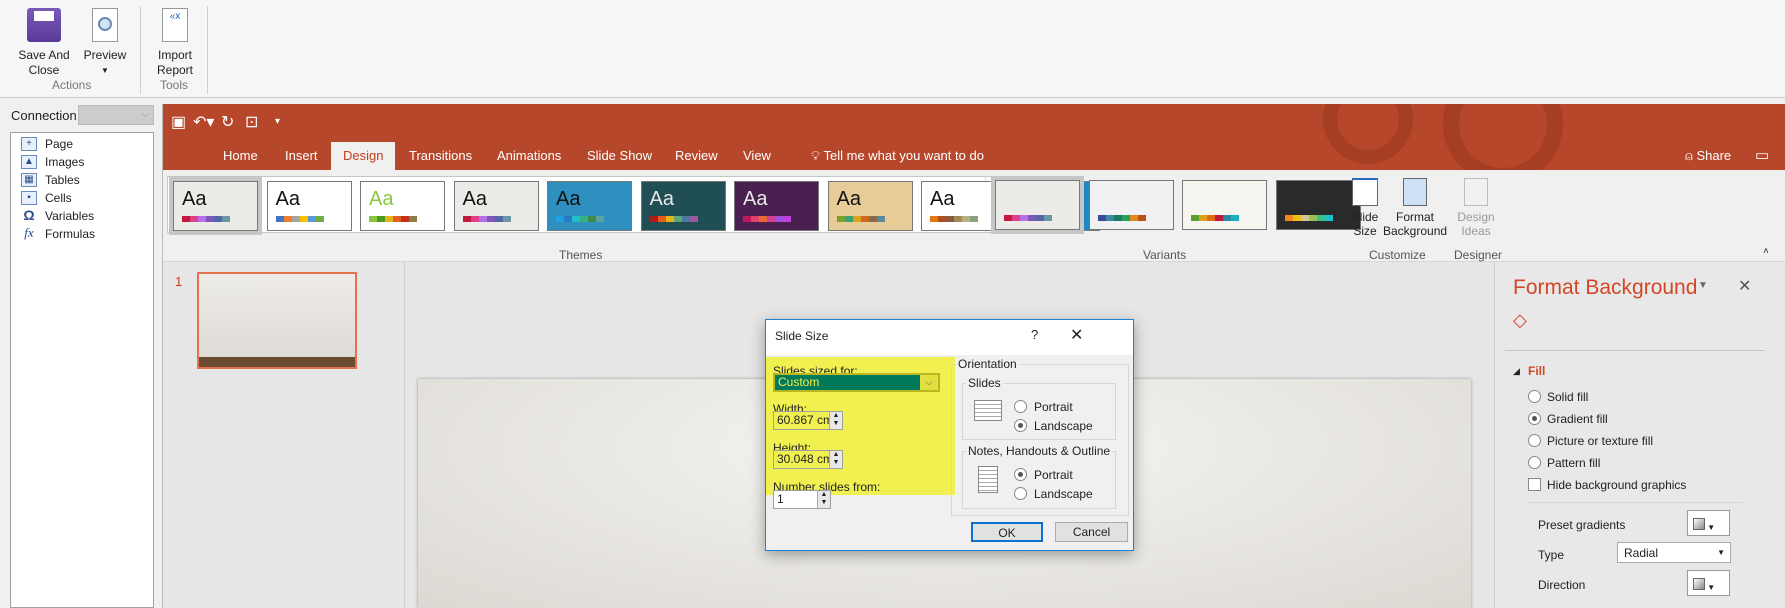 The image size is (1785, 608). I want to click on tree-item-cells: ▪ Cells, so click(46, 198).